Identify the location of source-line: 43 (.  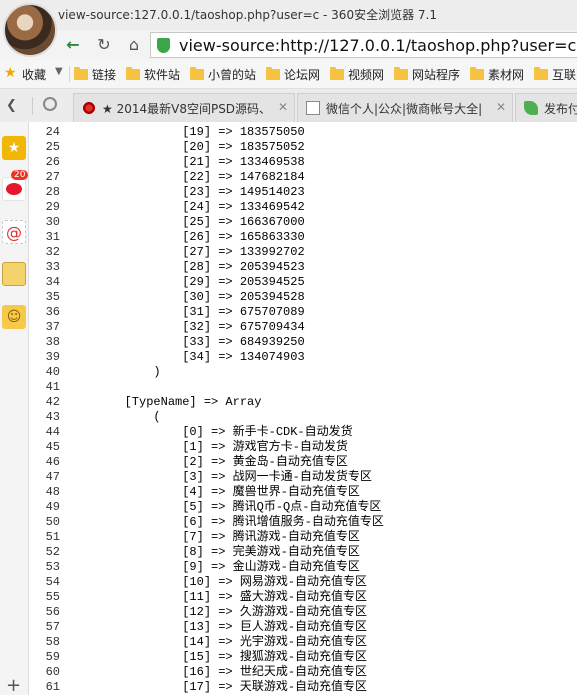
(303, 417).